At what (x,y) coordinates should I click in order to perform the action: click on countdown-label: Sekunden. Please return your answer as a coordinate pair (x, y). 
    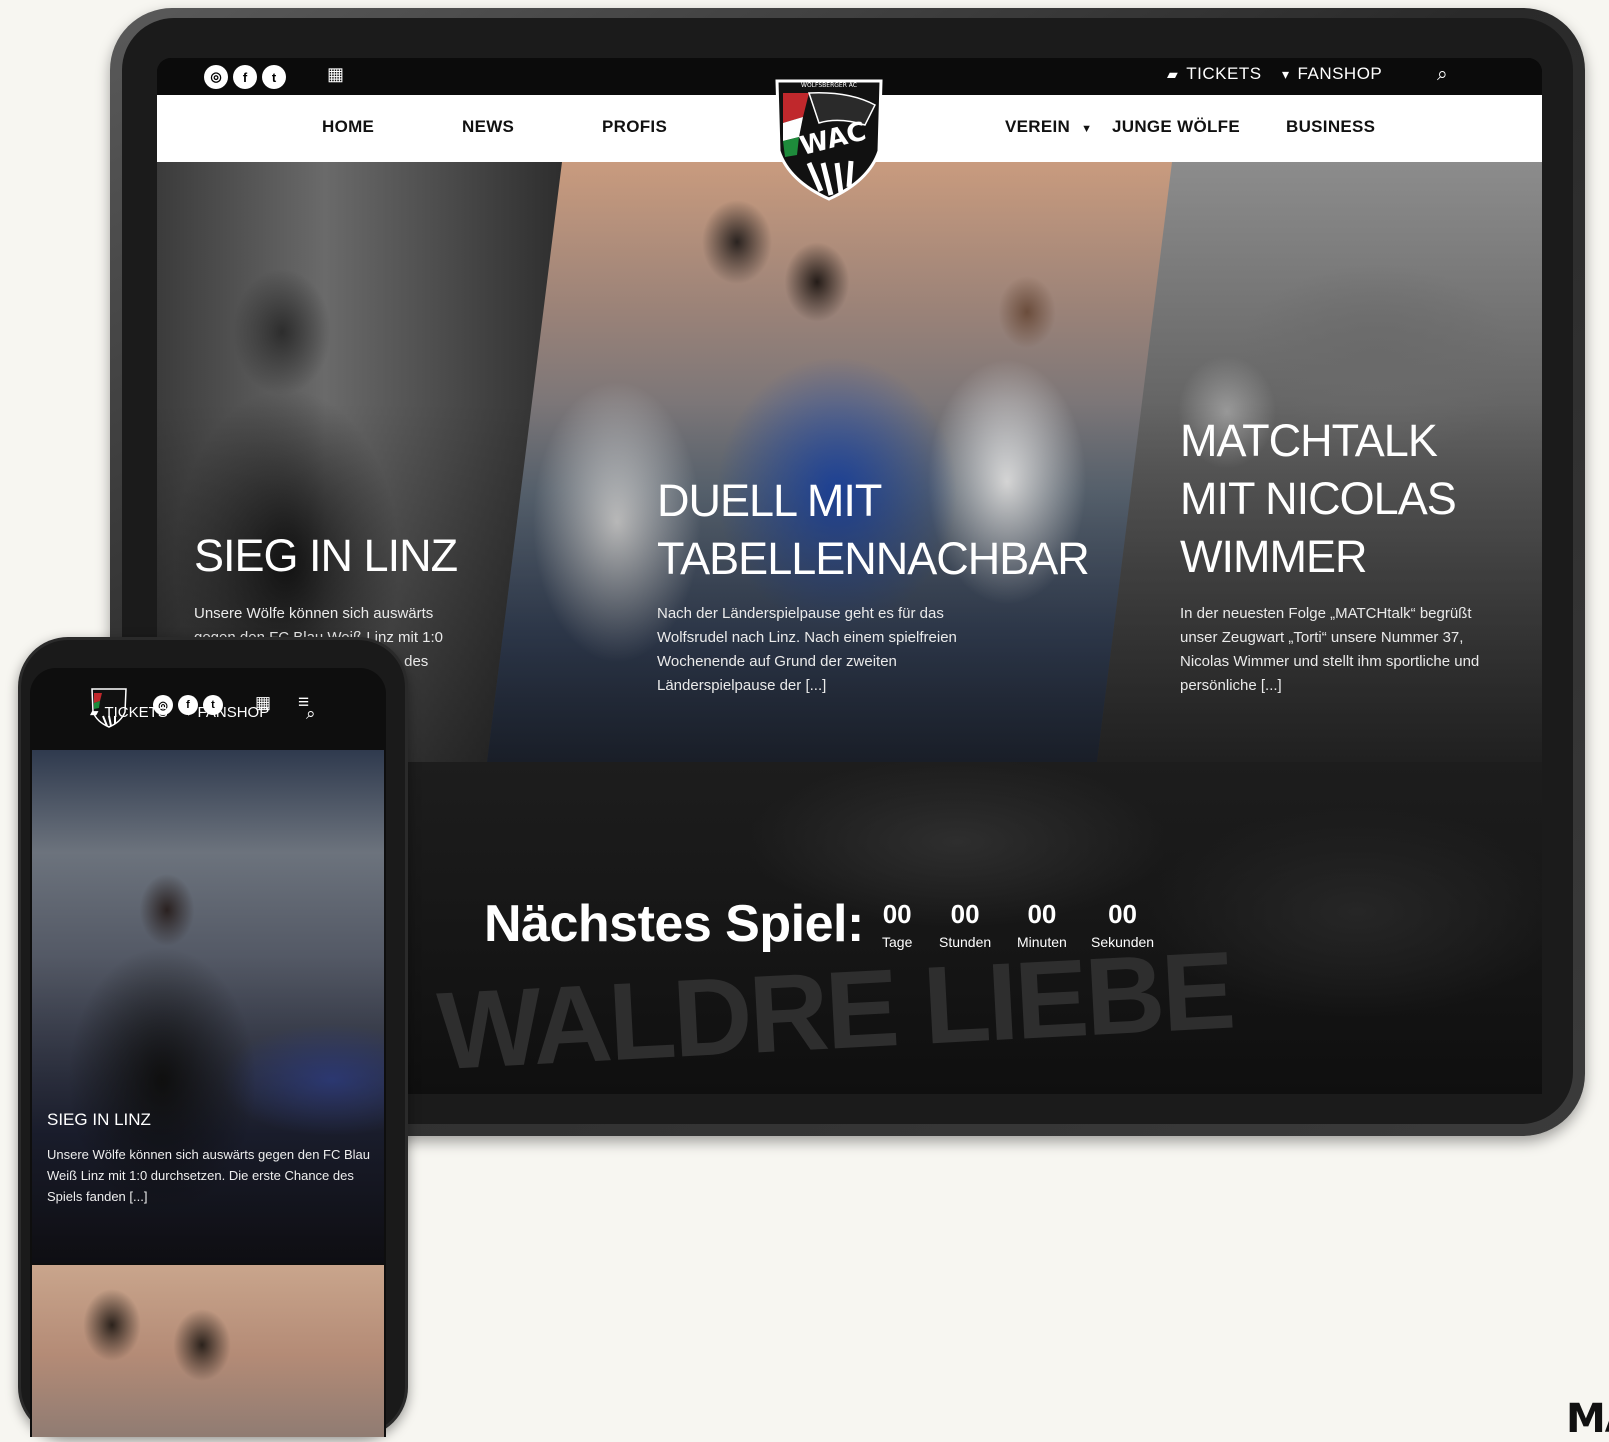
    Looking at the image, I should click on (1123, 942).